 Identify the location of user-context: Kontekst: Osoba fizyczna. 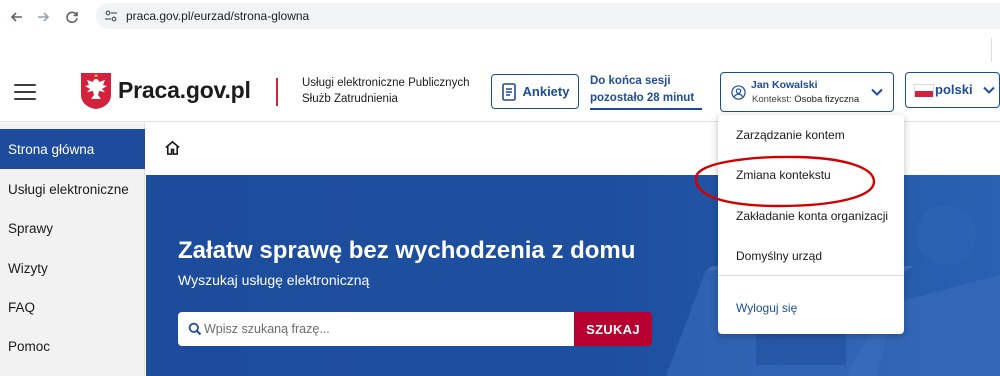
(805, 99).